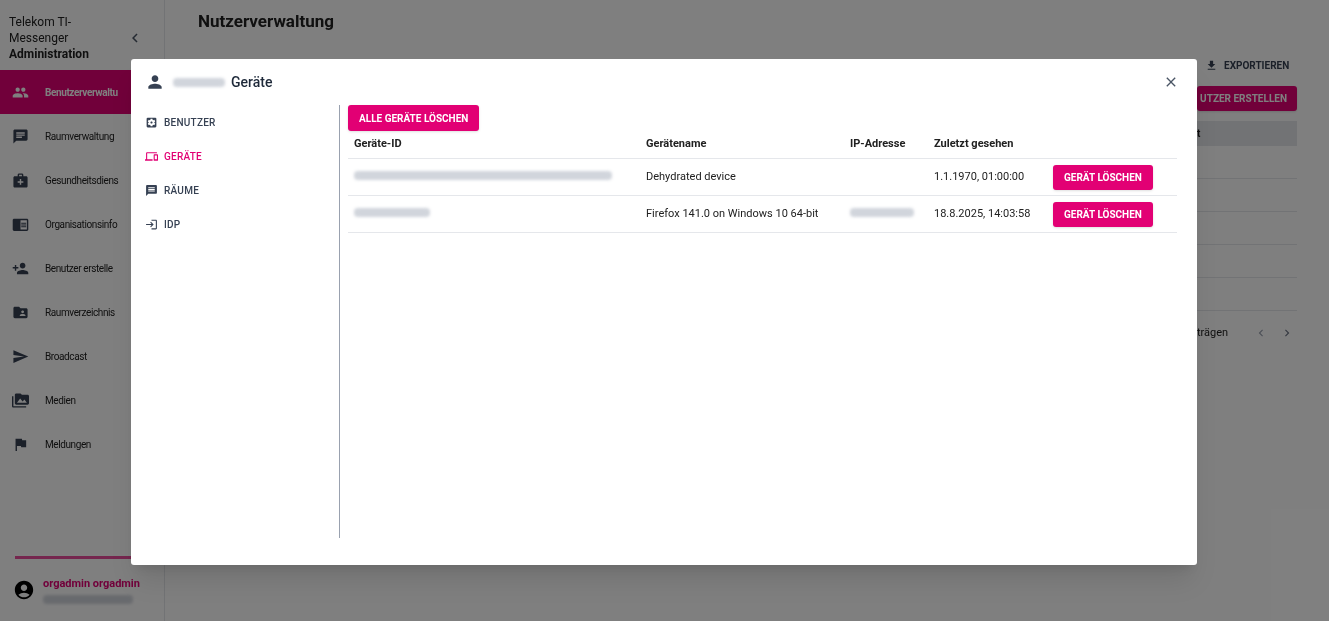  What do you see at coordinates (1213, 332) in the screenshot?
I see `pagination-text: trägen` at bounding box center [1213, 332].